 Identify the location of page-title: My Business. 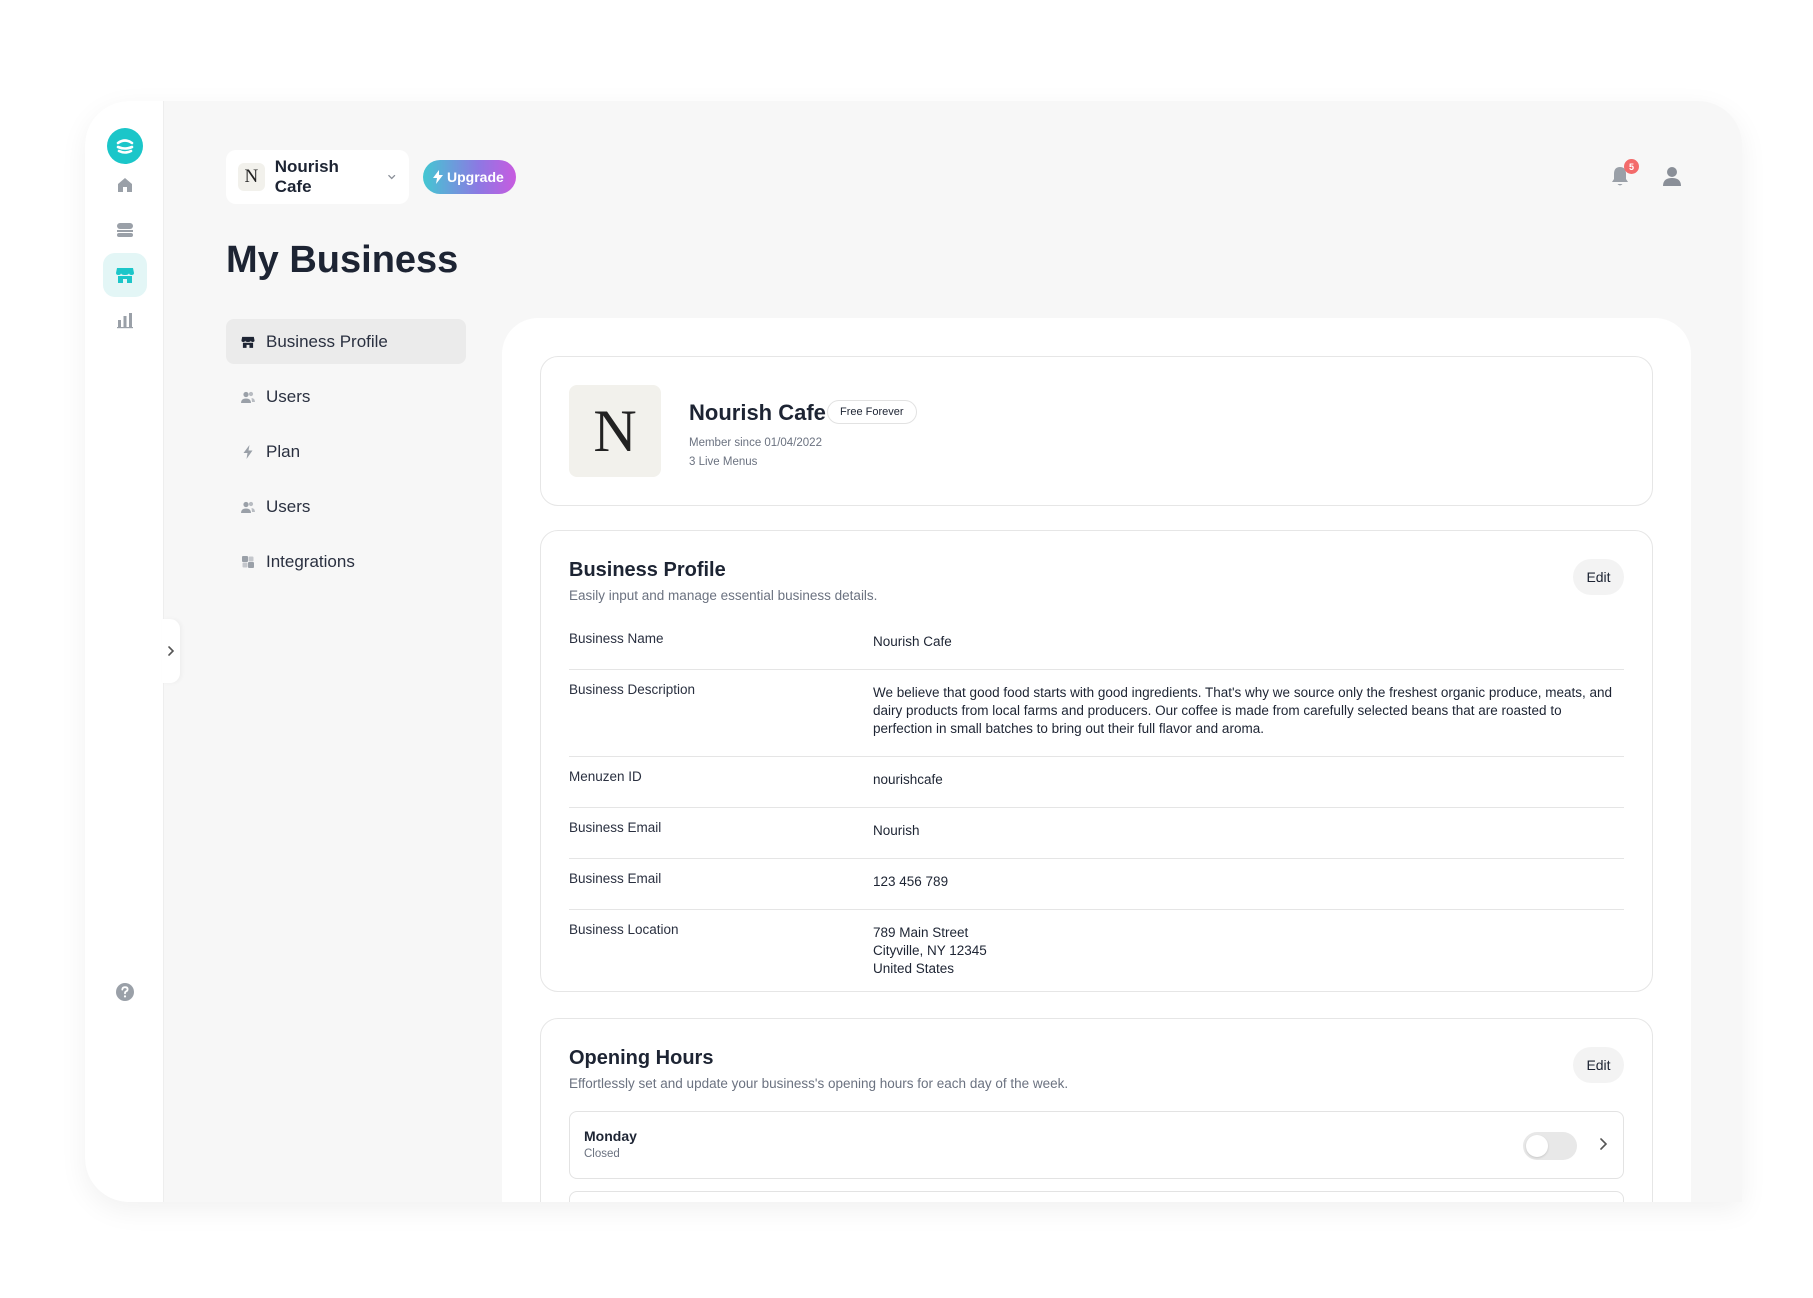
(342, 260).